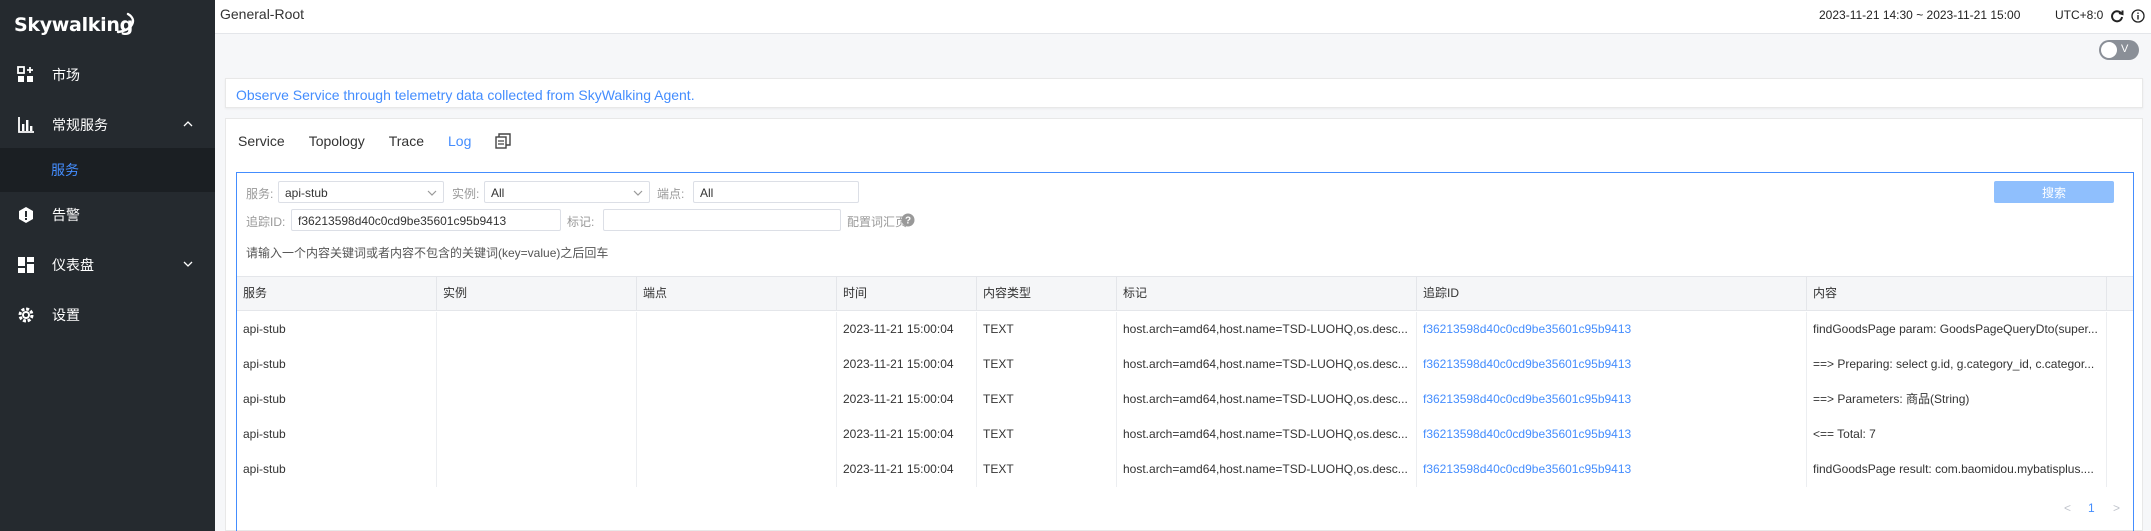 The image size is (2151, 531). What do you see at coordinates (1957, 293) in the screenshot?
I see `column-header: 内容` at bounding box center [1957, 293].